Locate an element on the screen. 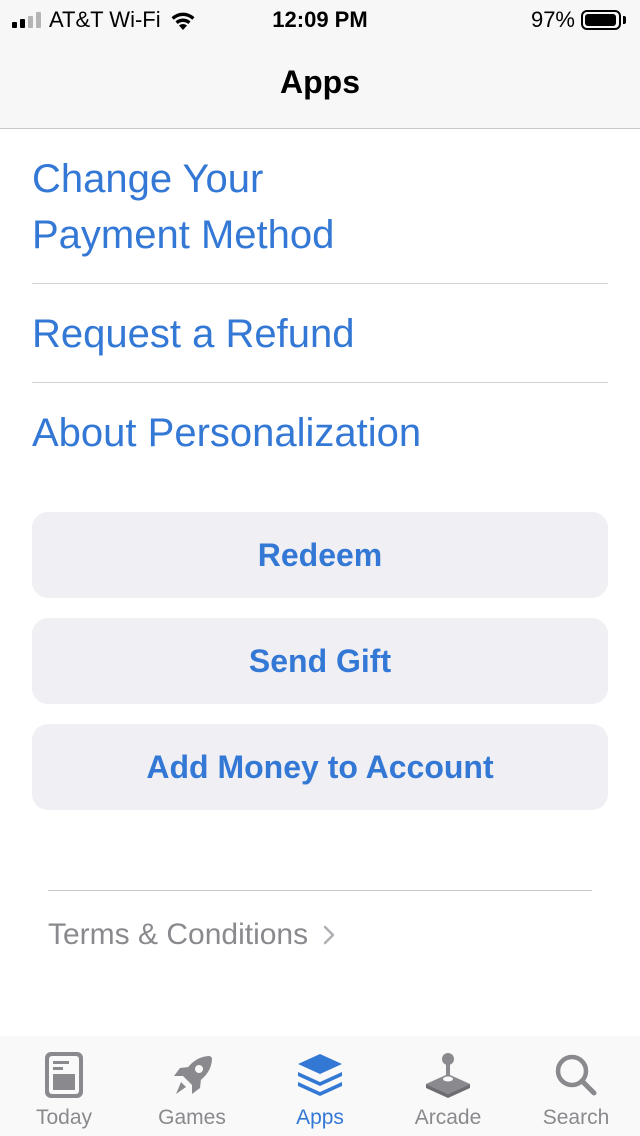 This screenshot has height=1136, width=640. send-gift-button: Send Gift is located at coordinates (320, 661).